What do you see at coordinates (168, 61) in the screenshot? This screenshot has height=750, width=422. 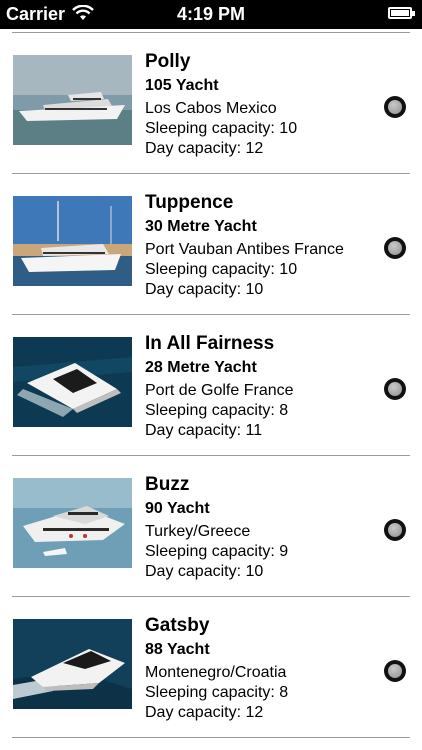 I see `yacht-name: Polly` at bounding box center [168, 61].